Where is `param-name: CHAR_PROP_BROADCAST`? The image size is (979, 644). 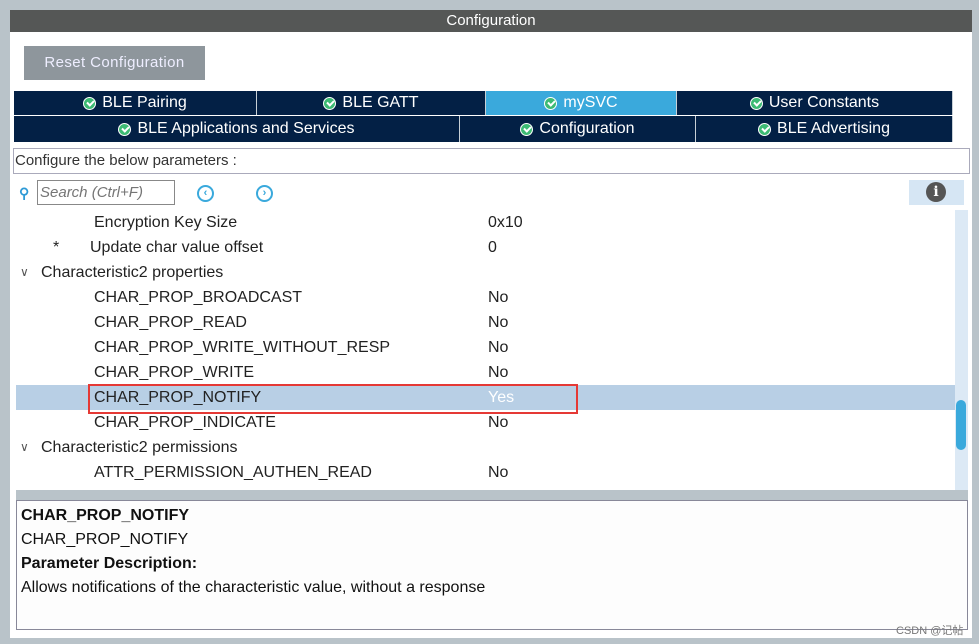 param-name: CHAR_PROP_BROADCAST is located at coordinates (198, 297).